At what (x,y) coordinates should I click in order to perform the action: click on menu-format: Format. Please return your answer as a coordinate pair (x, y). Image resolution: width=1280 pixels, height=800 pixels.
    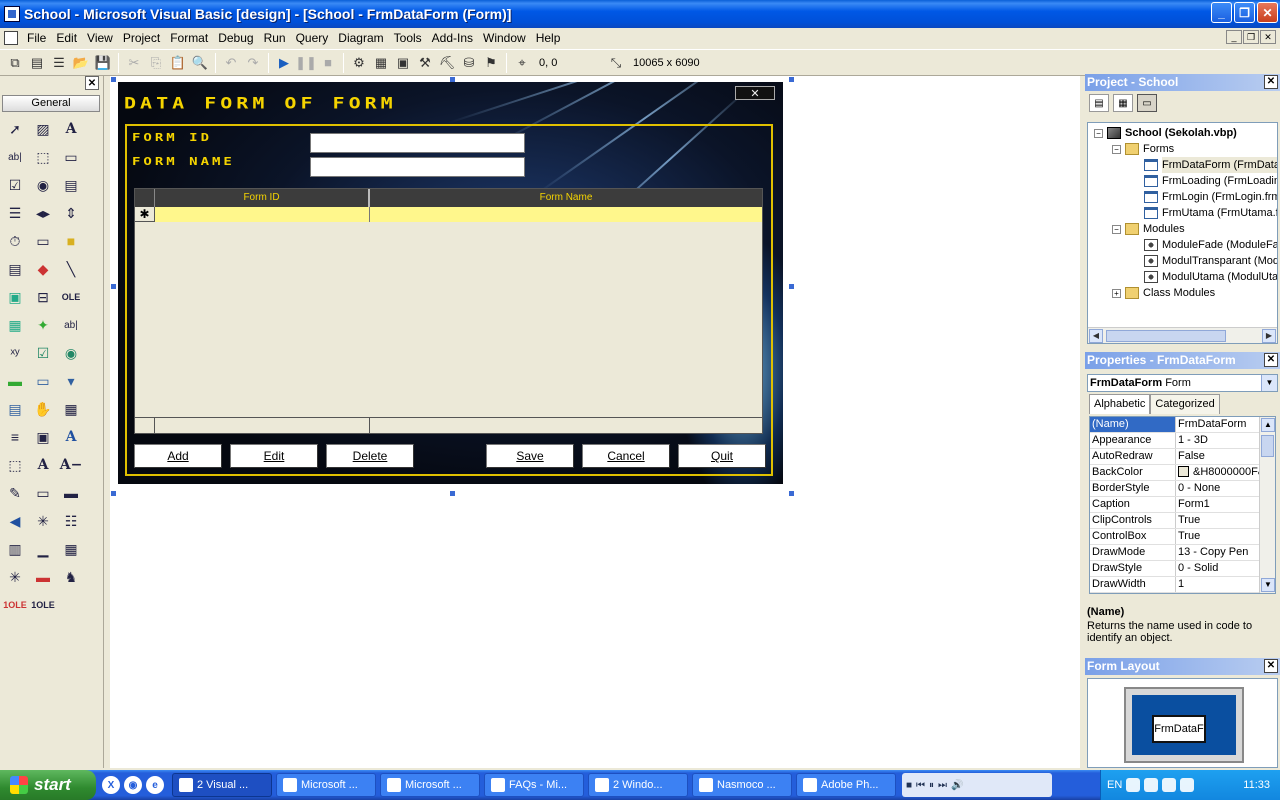
    Looking at the image, I should click on (189, 38).